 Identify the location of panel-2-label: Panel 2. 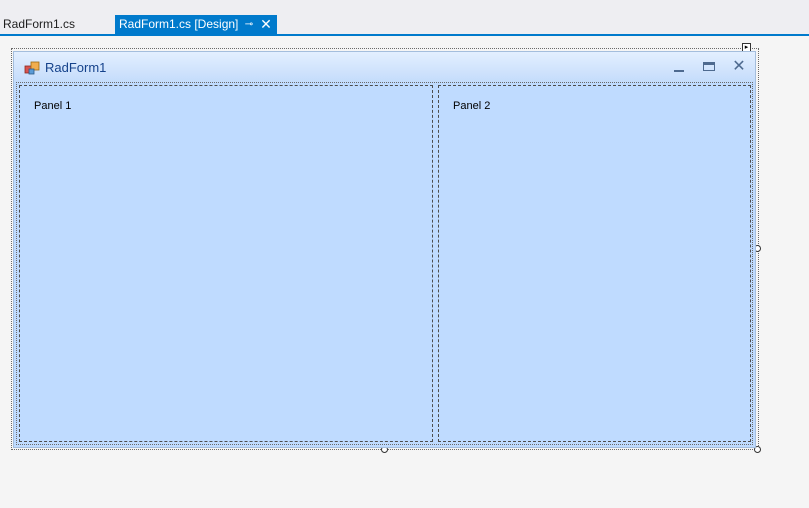
(472, 106).